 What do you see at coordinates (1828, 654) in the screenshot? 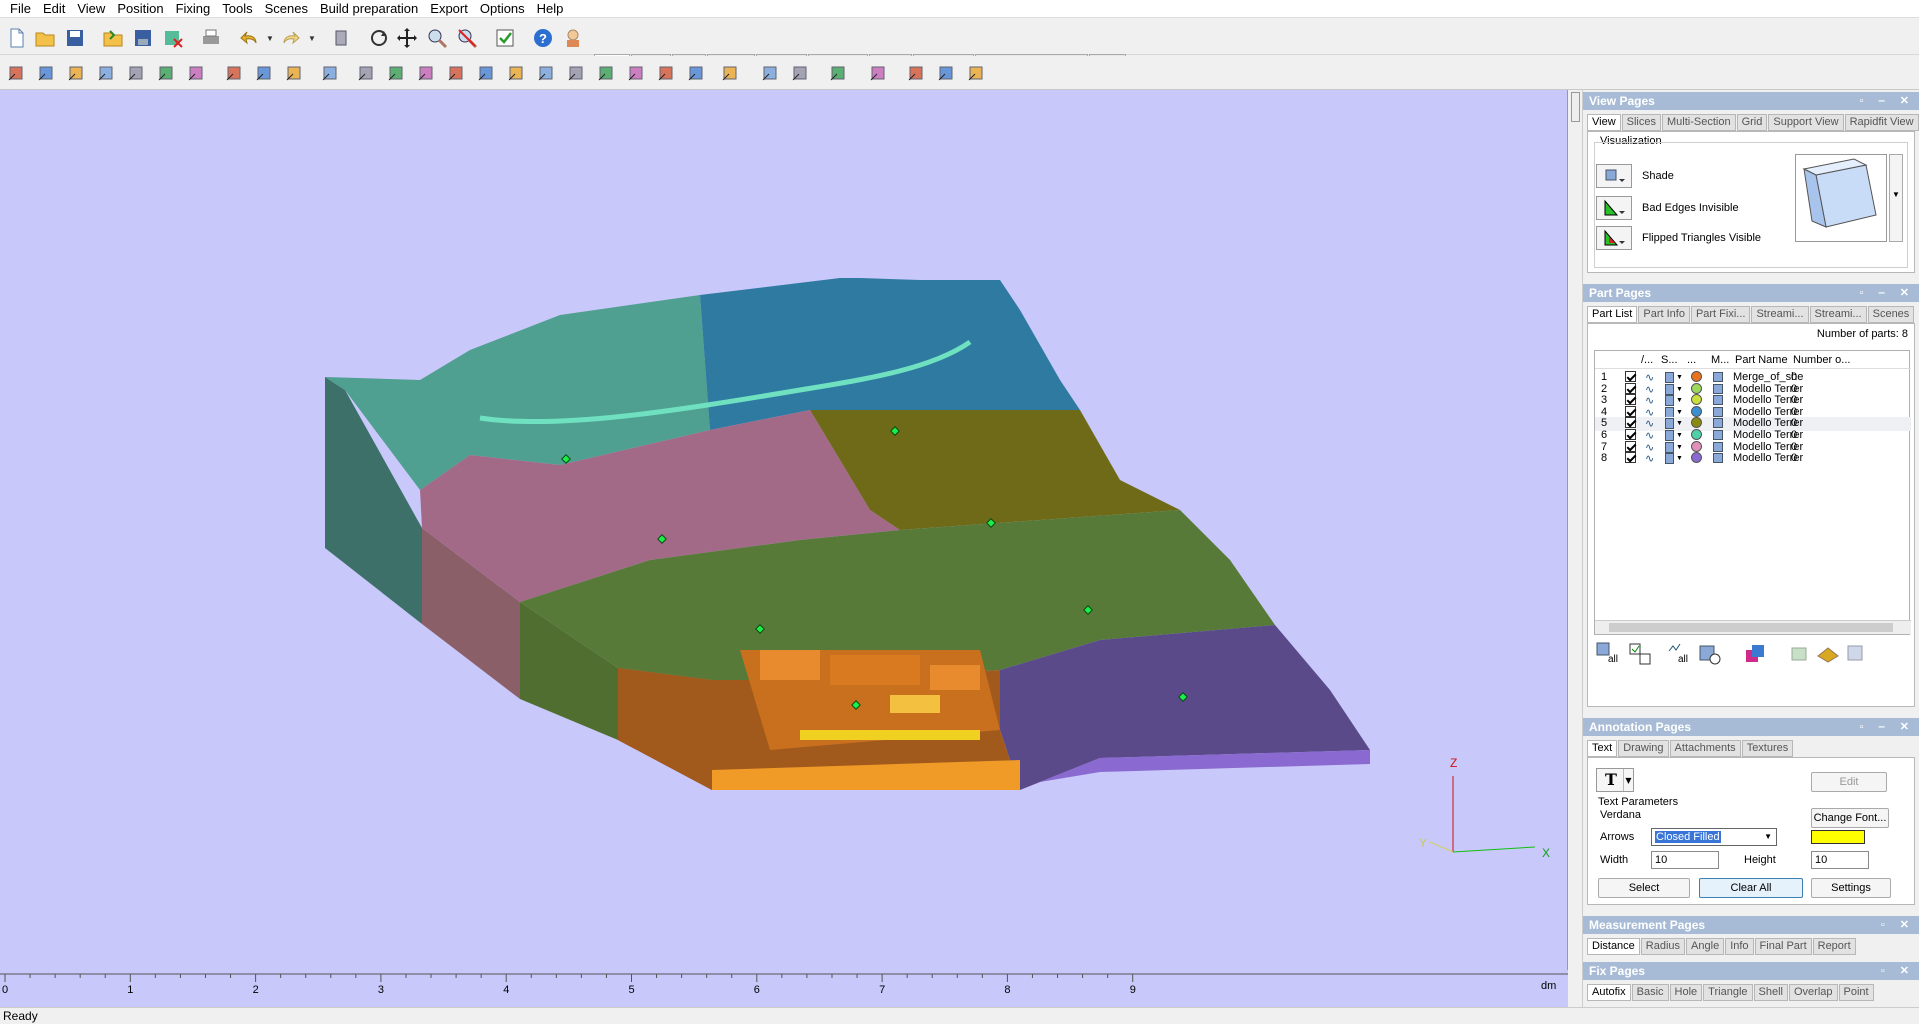
I see `layer-part-icon` at bounding box center [1828, 654].